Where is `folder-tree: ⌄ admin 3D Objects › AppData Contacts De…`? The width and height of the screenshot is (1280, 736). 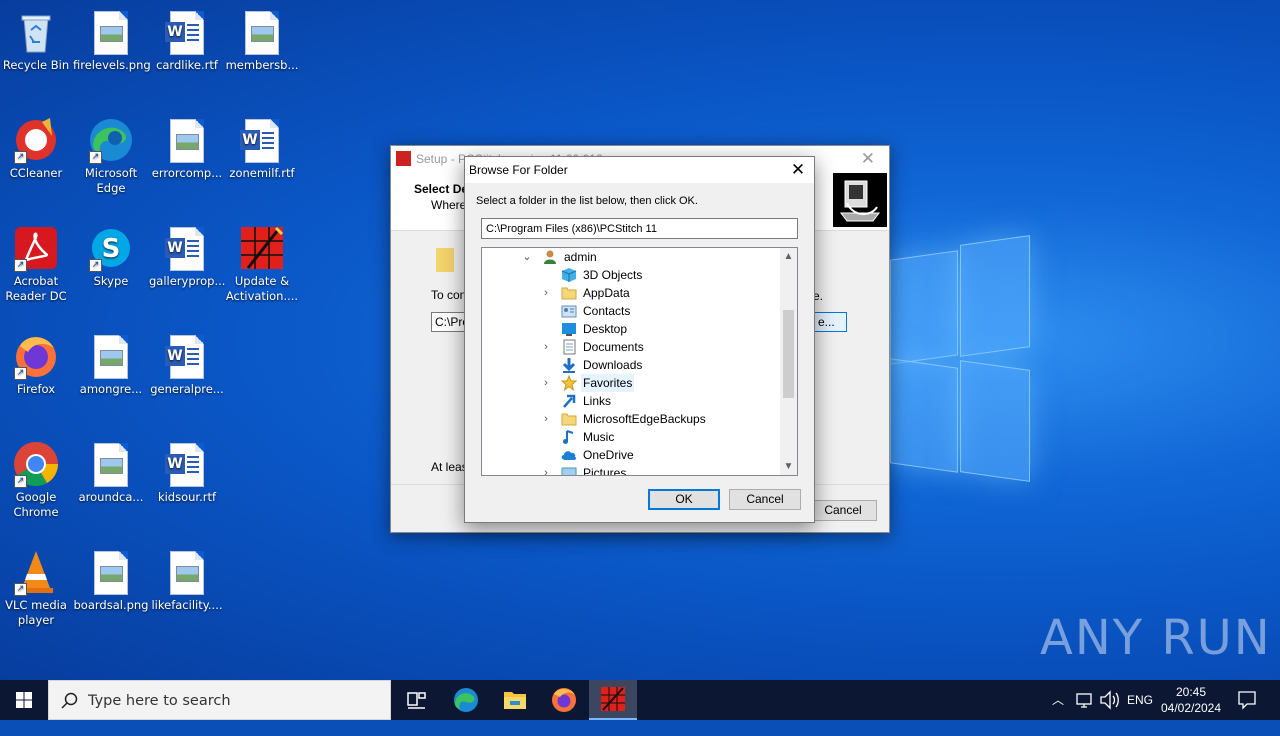 folder-tree: ⌄ admin 3D Objects › AppData Contacts De… is located at coordinates (639, 361).